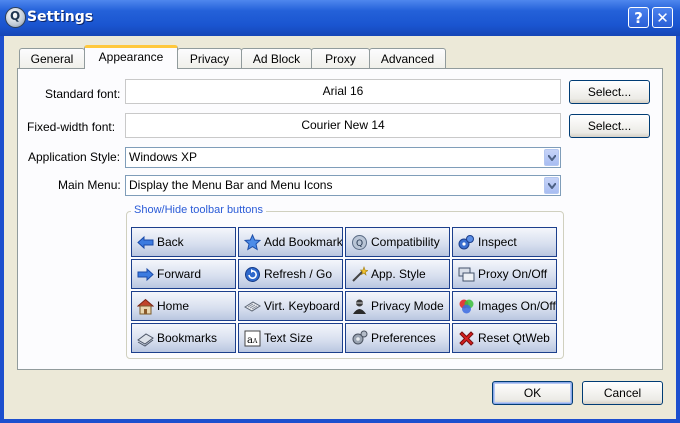  Describe the element at coordinates (302, 306) in the screenshot. I see `button-label: Virt. Keyboard` at that location.